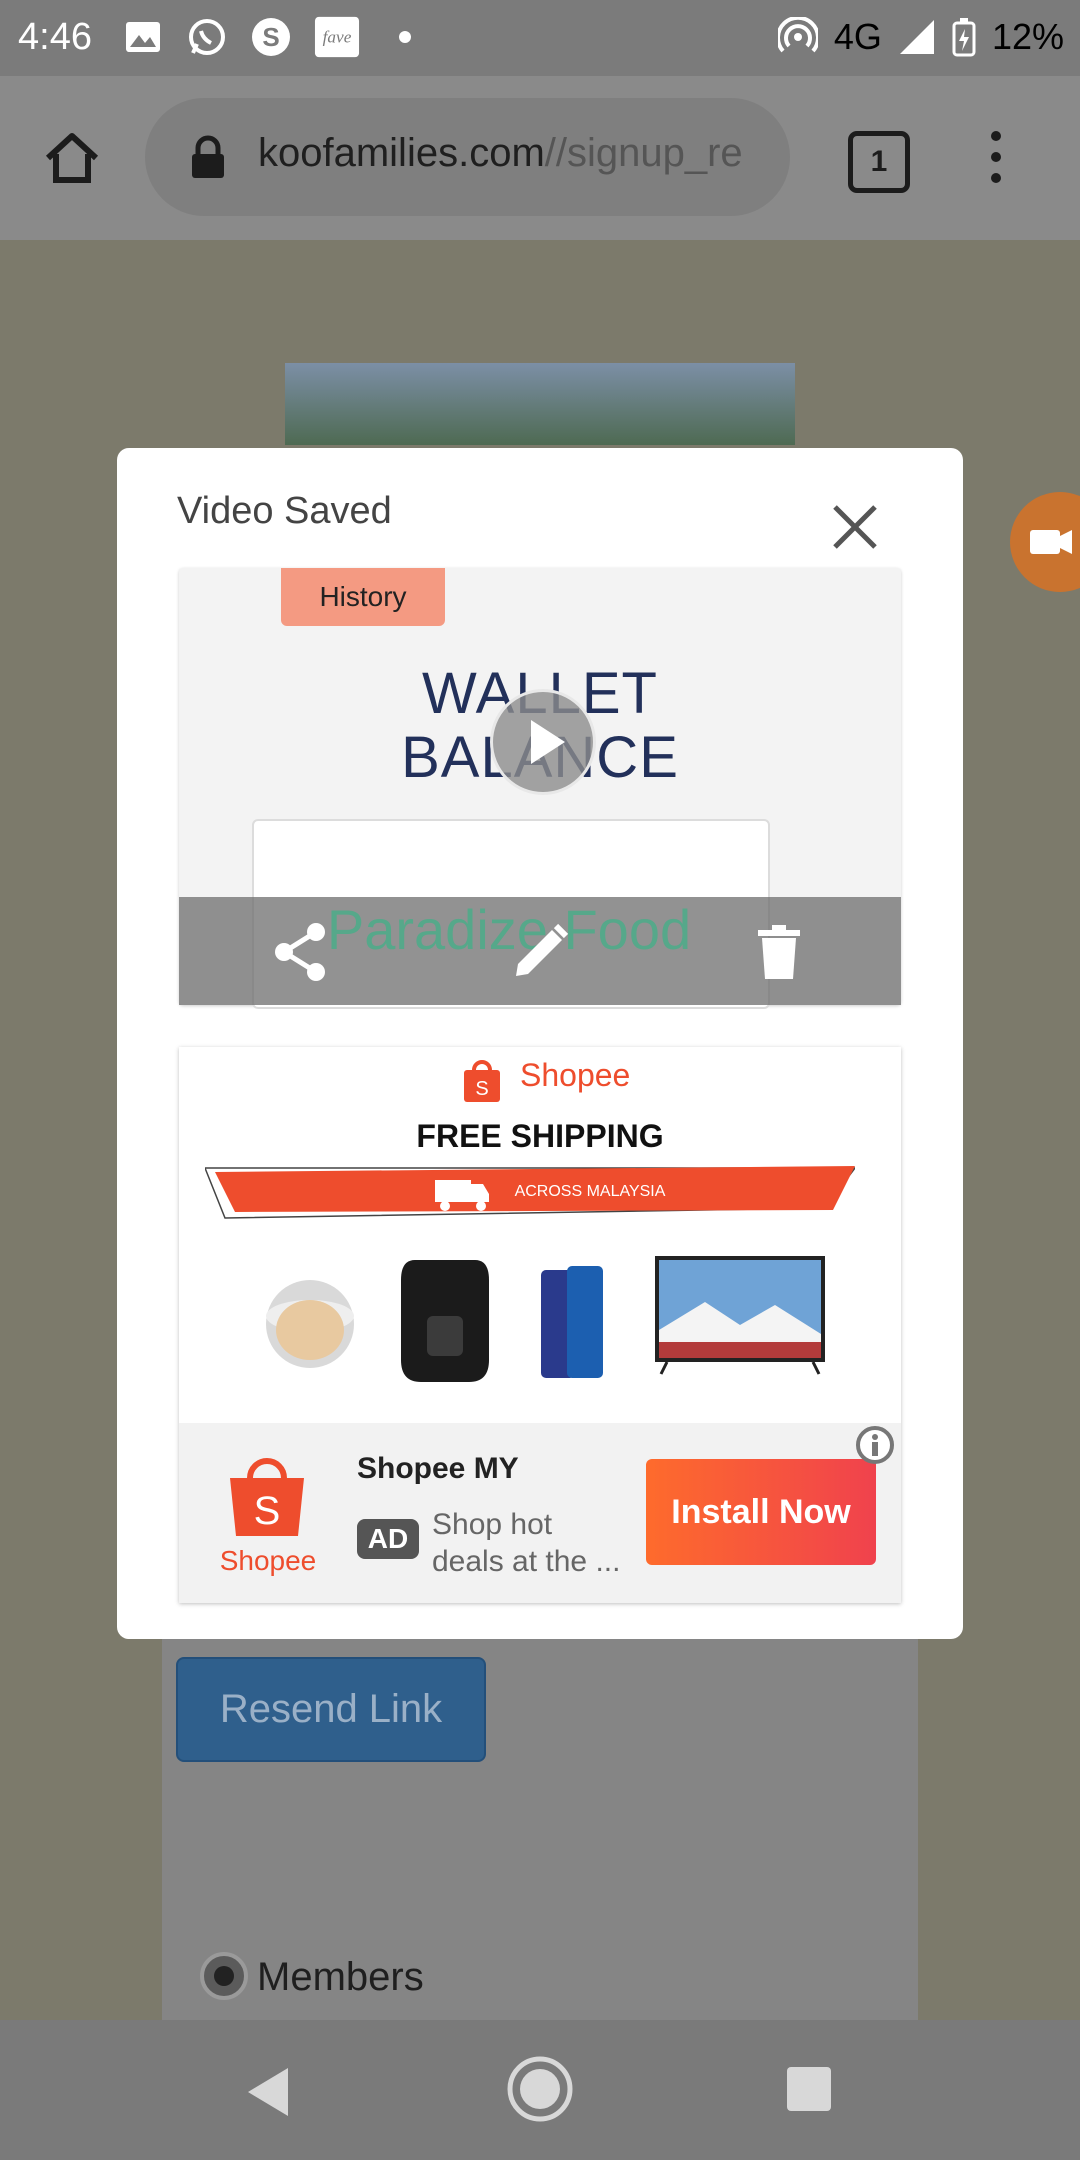 This screenshot has height=2160, width=1080. What do you see at coordinates (331, 1709) in the screenshot?
I see `resend-link-button: Resend Link` at bounding box center [331, 1709].